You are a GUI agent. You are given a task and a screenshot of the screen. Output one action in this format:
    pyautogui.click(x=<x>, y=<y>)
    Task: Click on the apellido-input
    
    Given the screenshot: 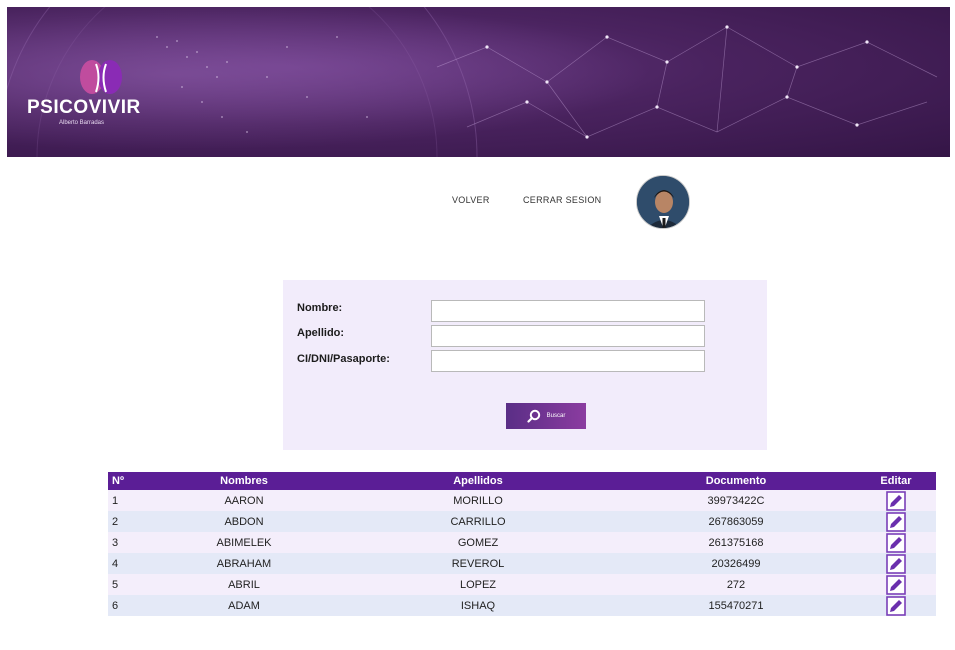 What is the action you would take?
    pyautogui.click(x=568, y=336)
    